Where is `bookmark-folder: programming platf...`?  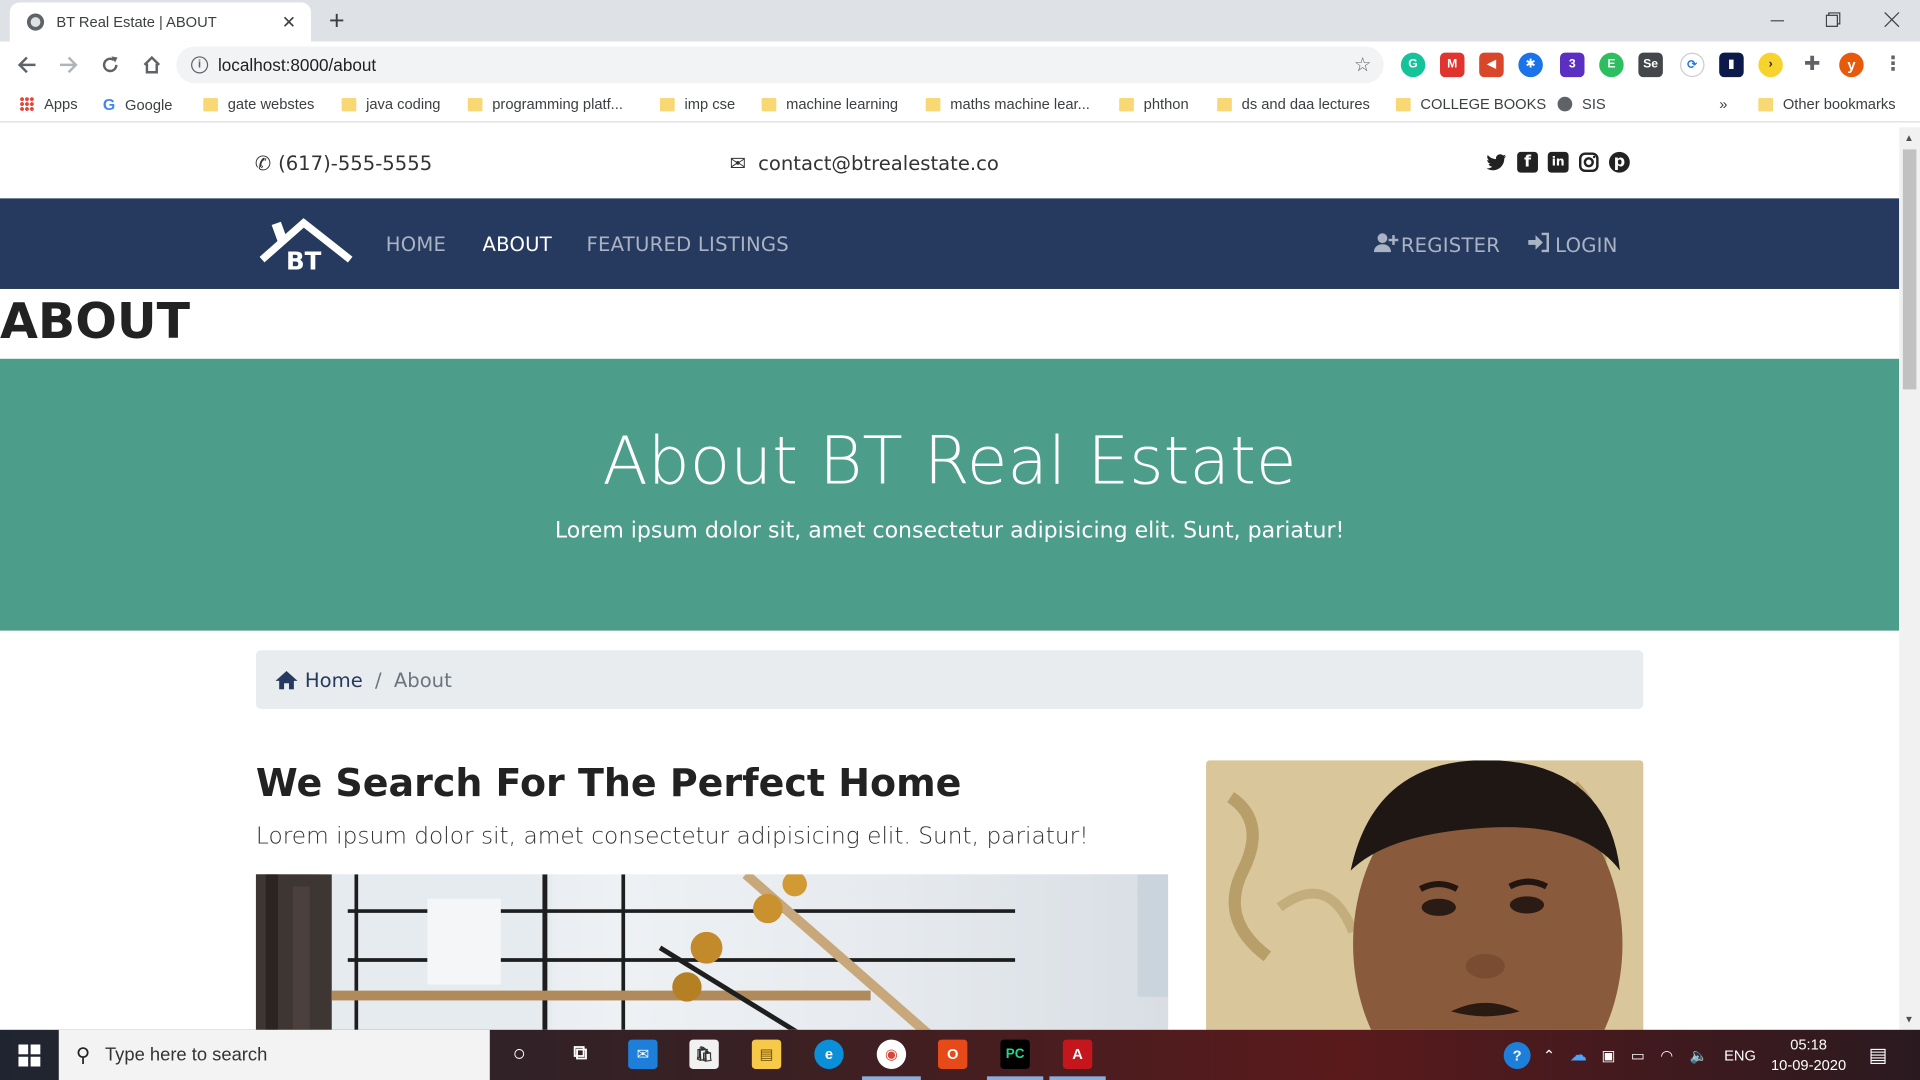 bookmark-folder: programming platf... is located at coordinates (545, 104).